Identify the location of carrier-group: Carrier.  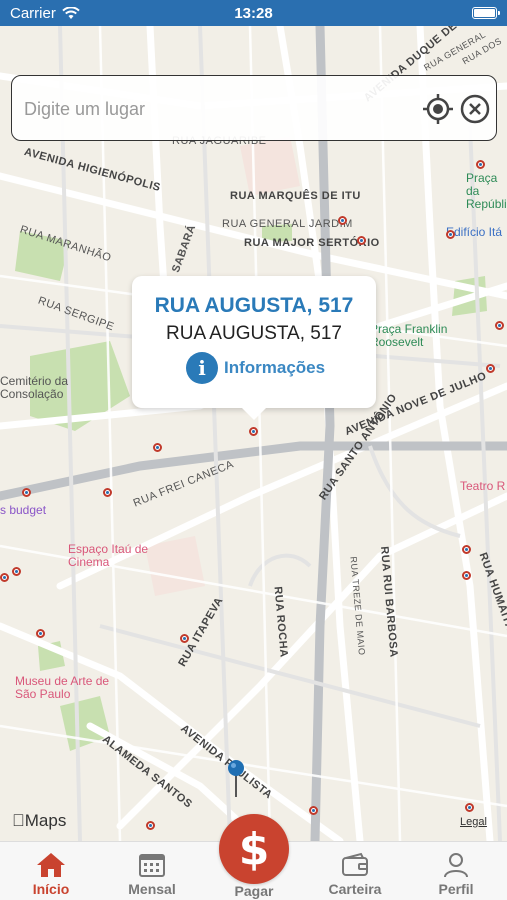
(45, 13).